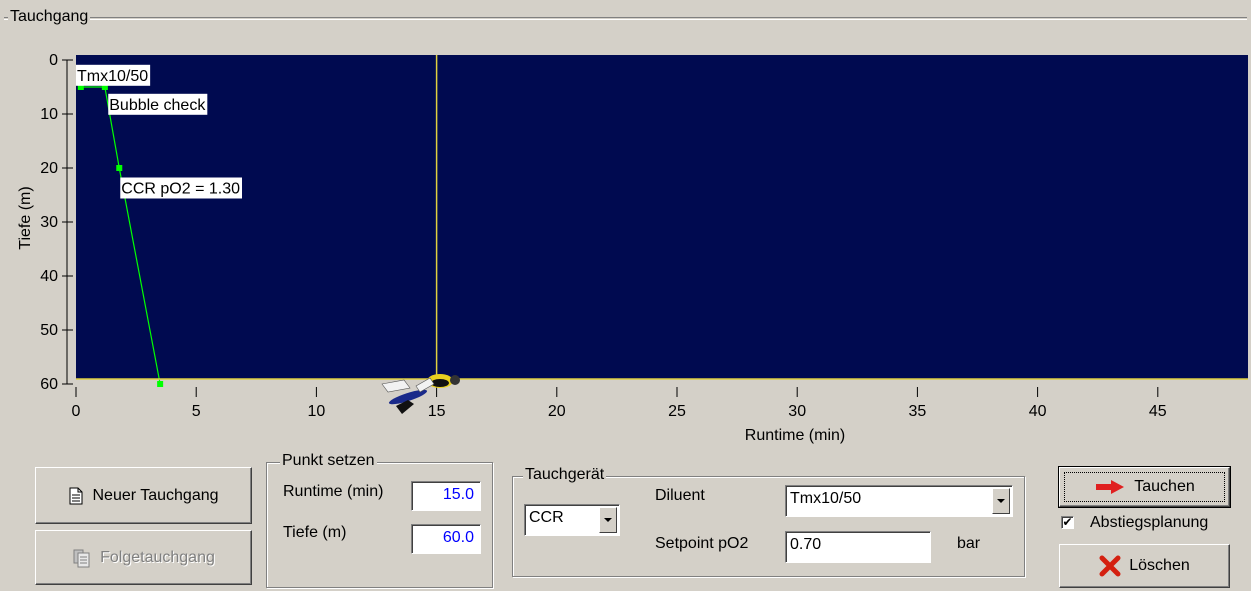 The width and height of the screenshot is (1251, 591). I want to click on device-select: CCR, so click(572, 520).